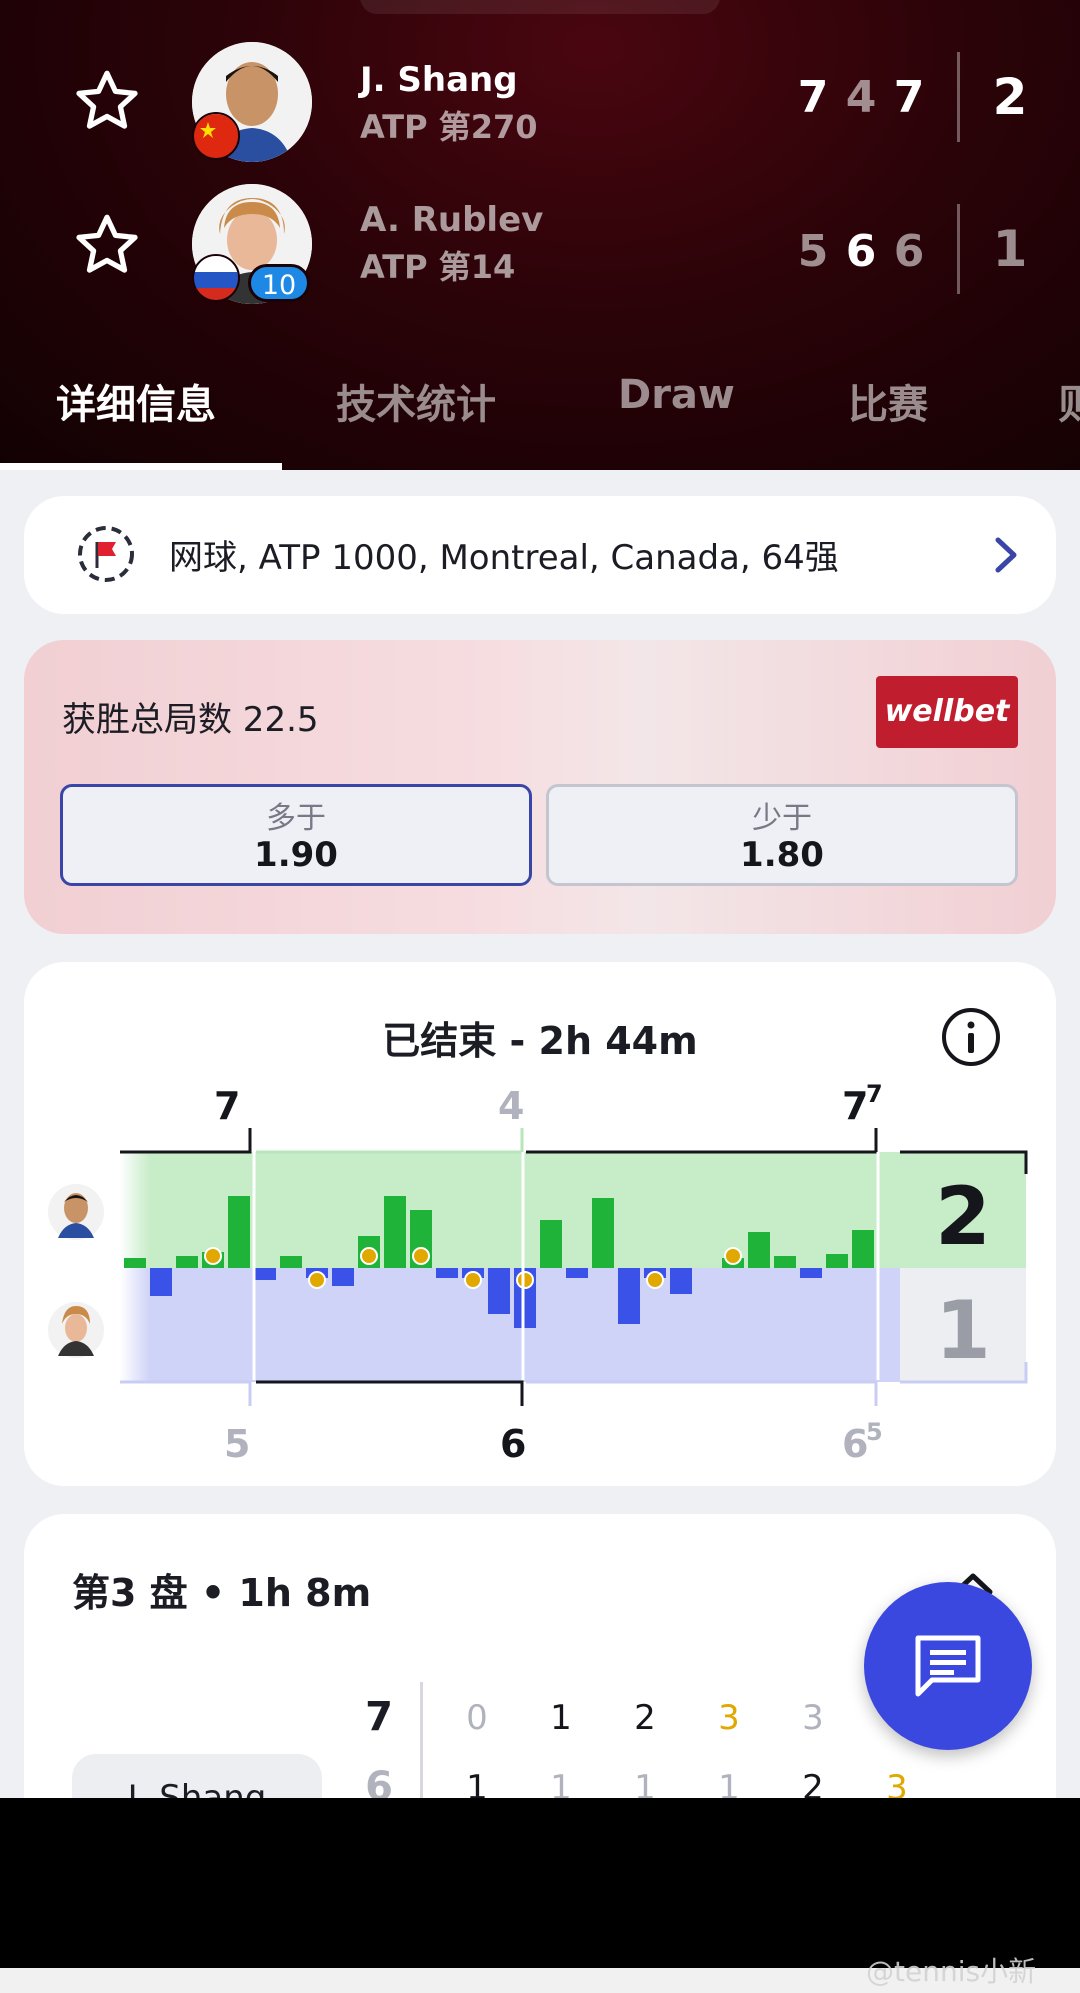 This screenshot has width=1080, height=1993. Describe the element at coordinates (477, 1718) in the screenshot. I see `top-game-score: 0` at that location.